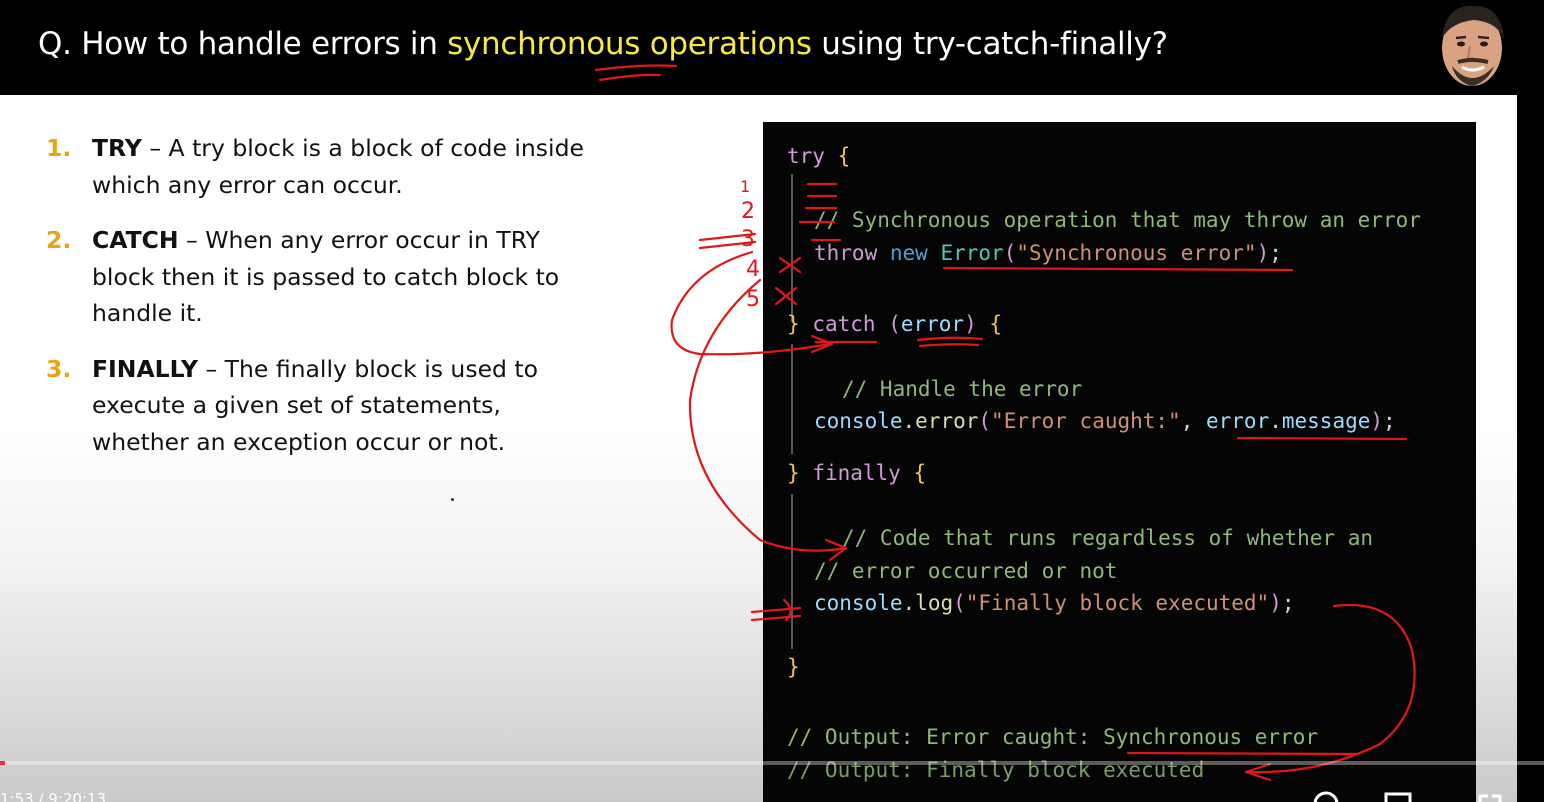 The height and width of the screenshot is (802, 1544). I want to click on finally-keyword: finally, so click(856, 473).